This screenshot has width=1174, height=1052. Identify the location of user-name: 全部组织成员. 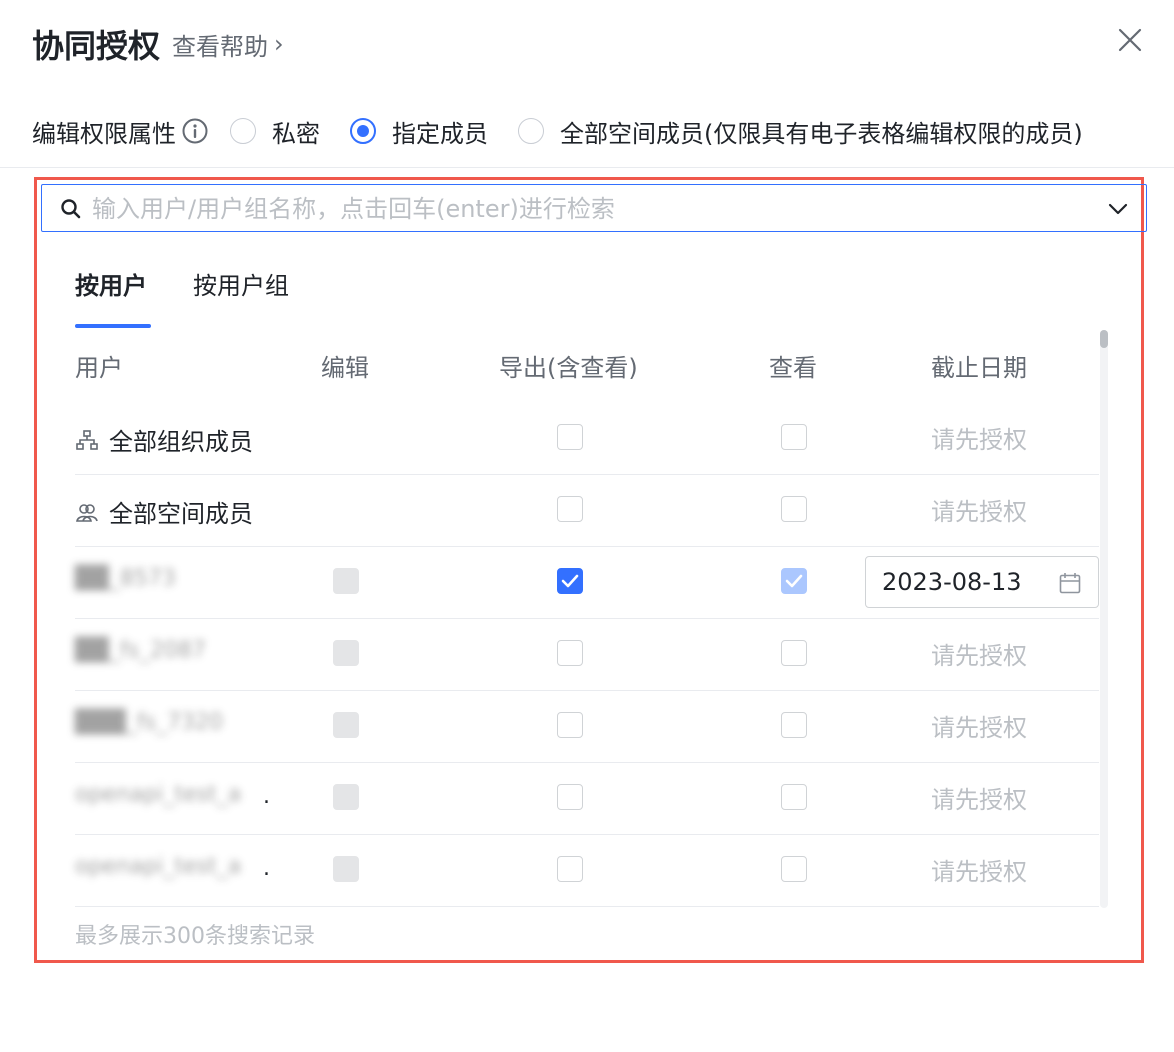
(181, 442).